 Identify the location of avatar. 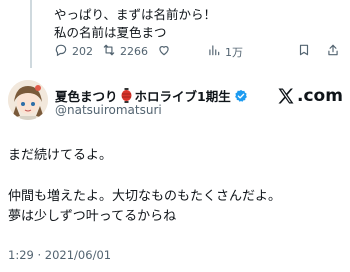
(28, 100).